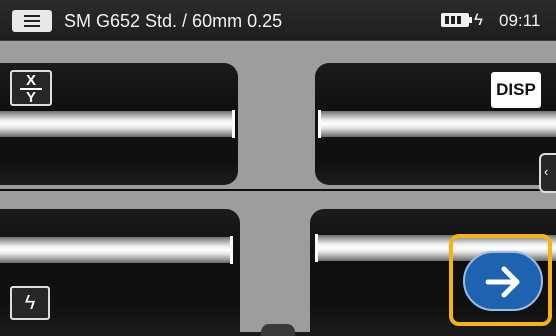 The width and height of the screenshot is (556, 336). Describe the element at coordinates (30, 97) in the screenshot. I see `y-label: Y` at that location.